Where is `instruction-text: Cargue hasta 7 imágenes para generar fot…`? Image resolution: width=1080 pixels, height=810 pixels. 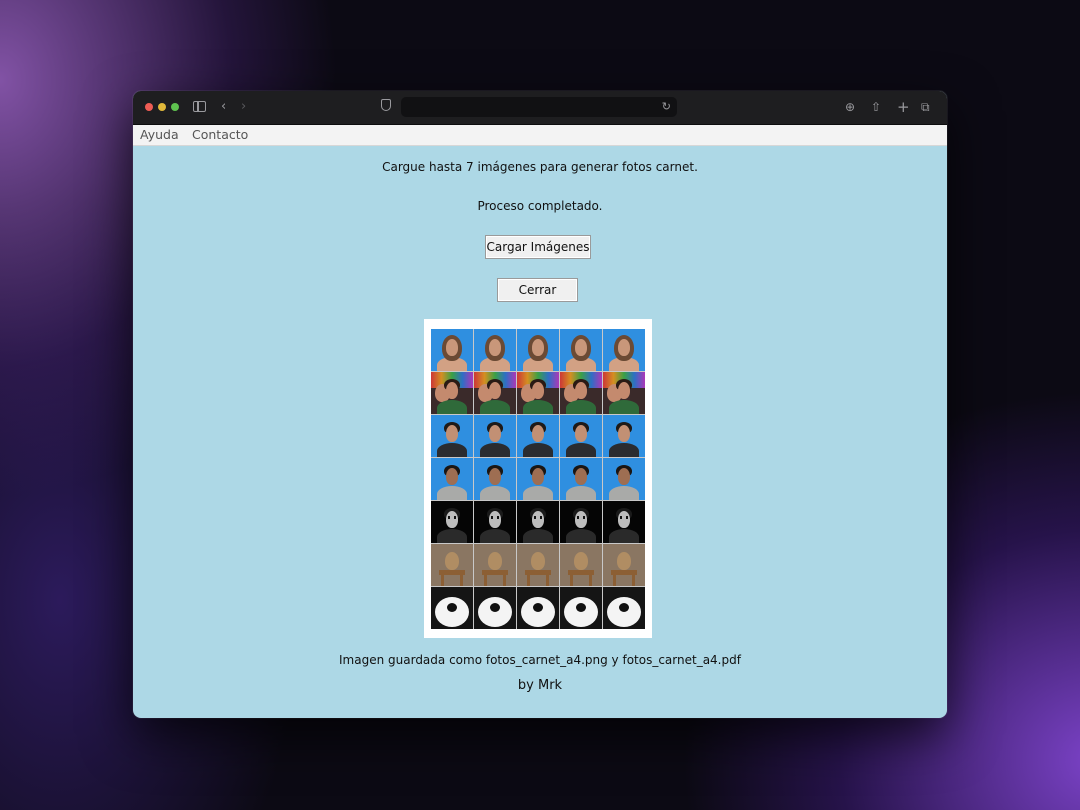
instruction-text: Cargue hasta 7 imágenes para generar fot… is located at coordinates (540, 167).